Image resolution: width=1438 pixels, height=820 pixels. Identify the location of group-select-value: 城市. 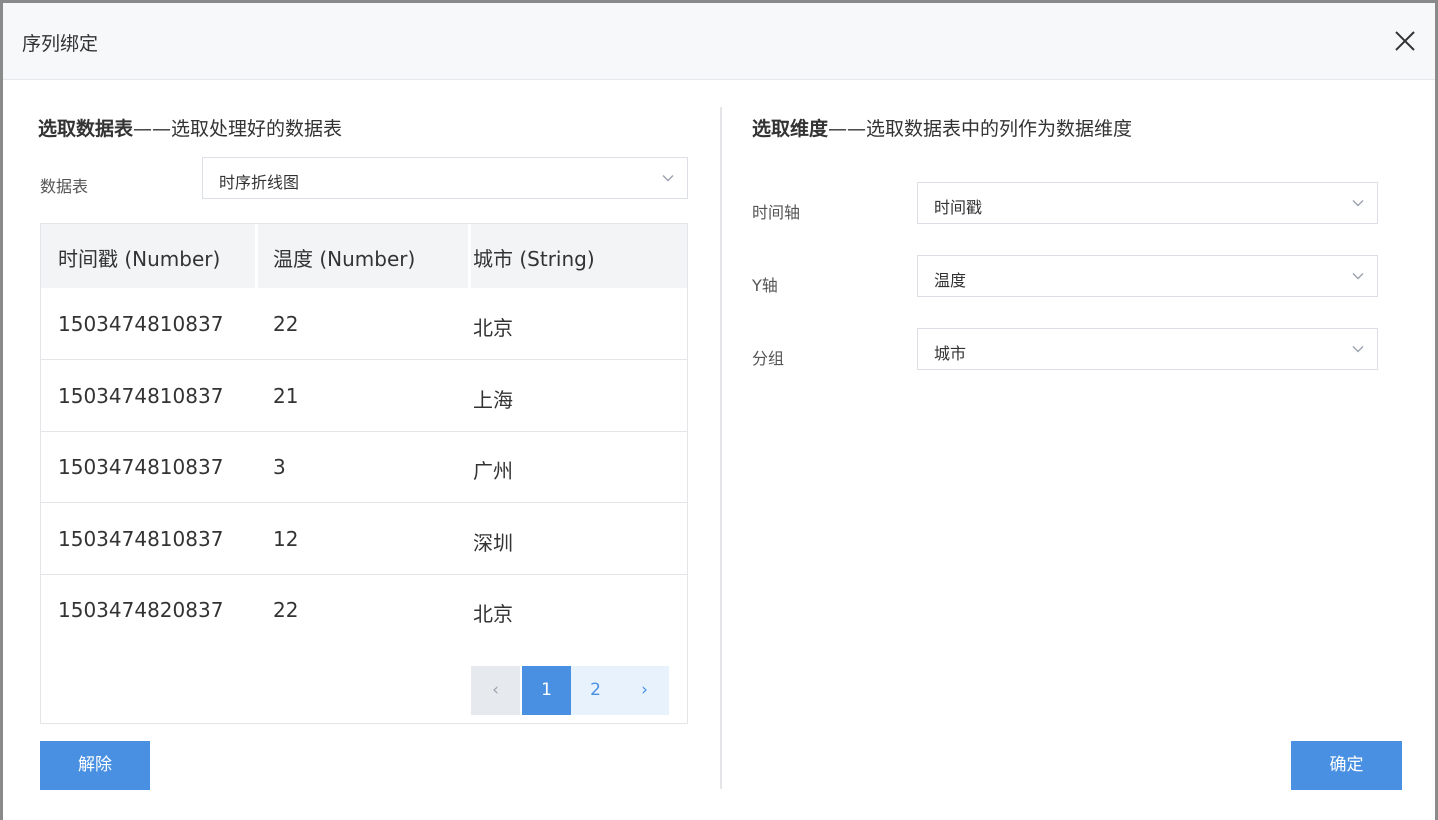
(950, 353).